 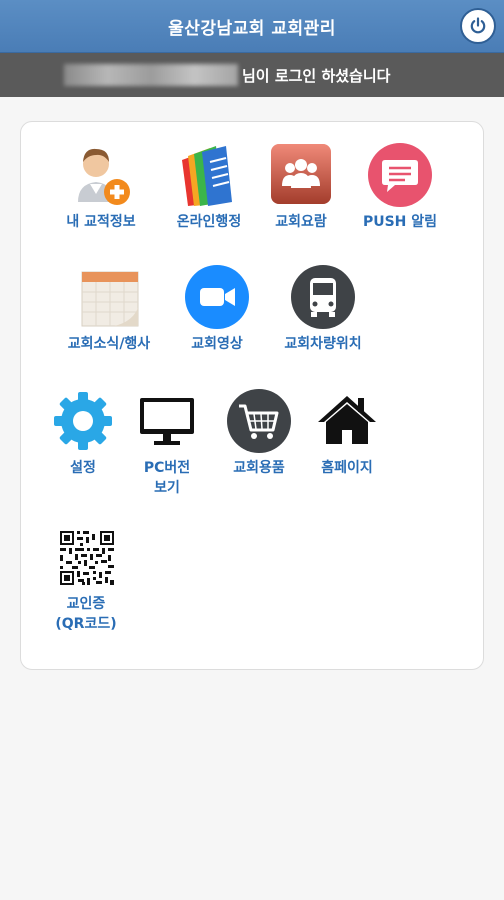 What do you see at coordinates (167, 421) in the screenshot?
I see `monitor-icon` at bounding box center [167, 421].